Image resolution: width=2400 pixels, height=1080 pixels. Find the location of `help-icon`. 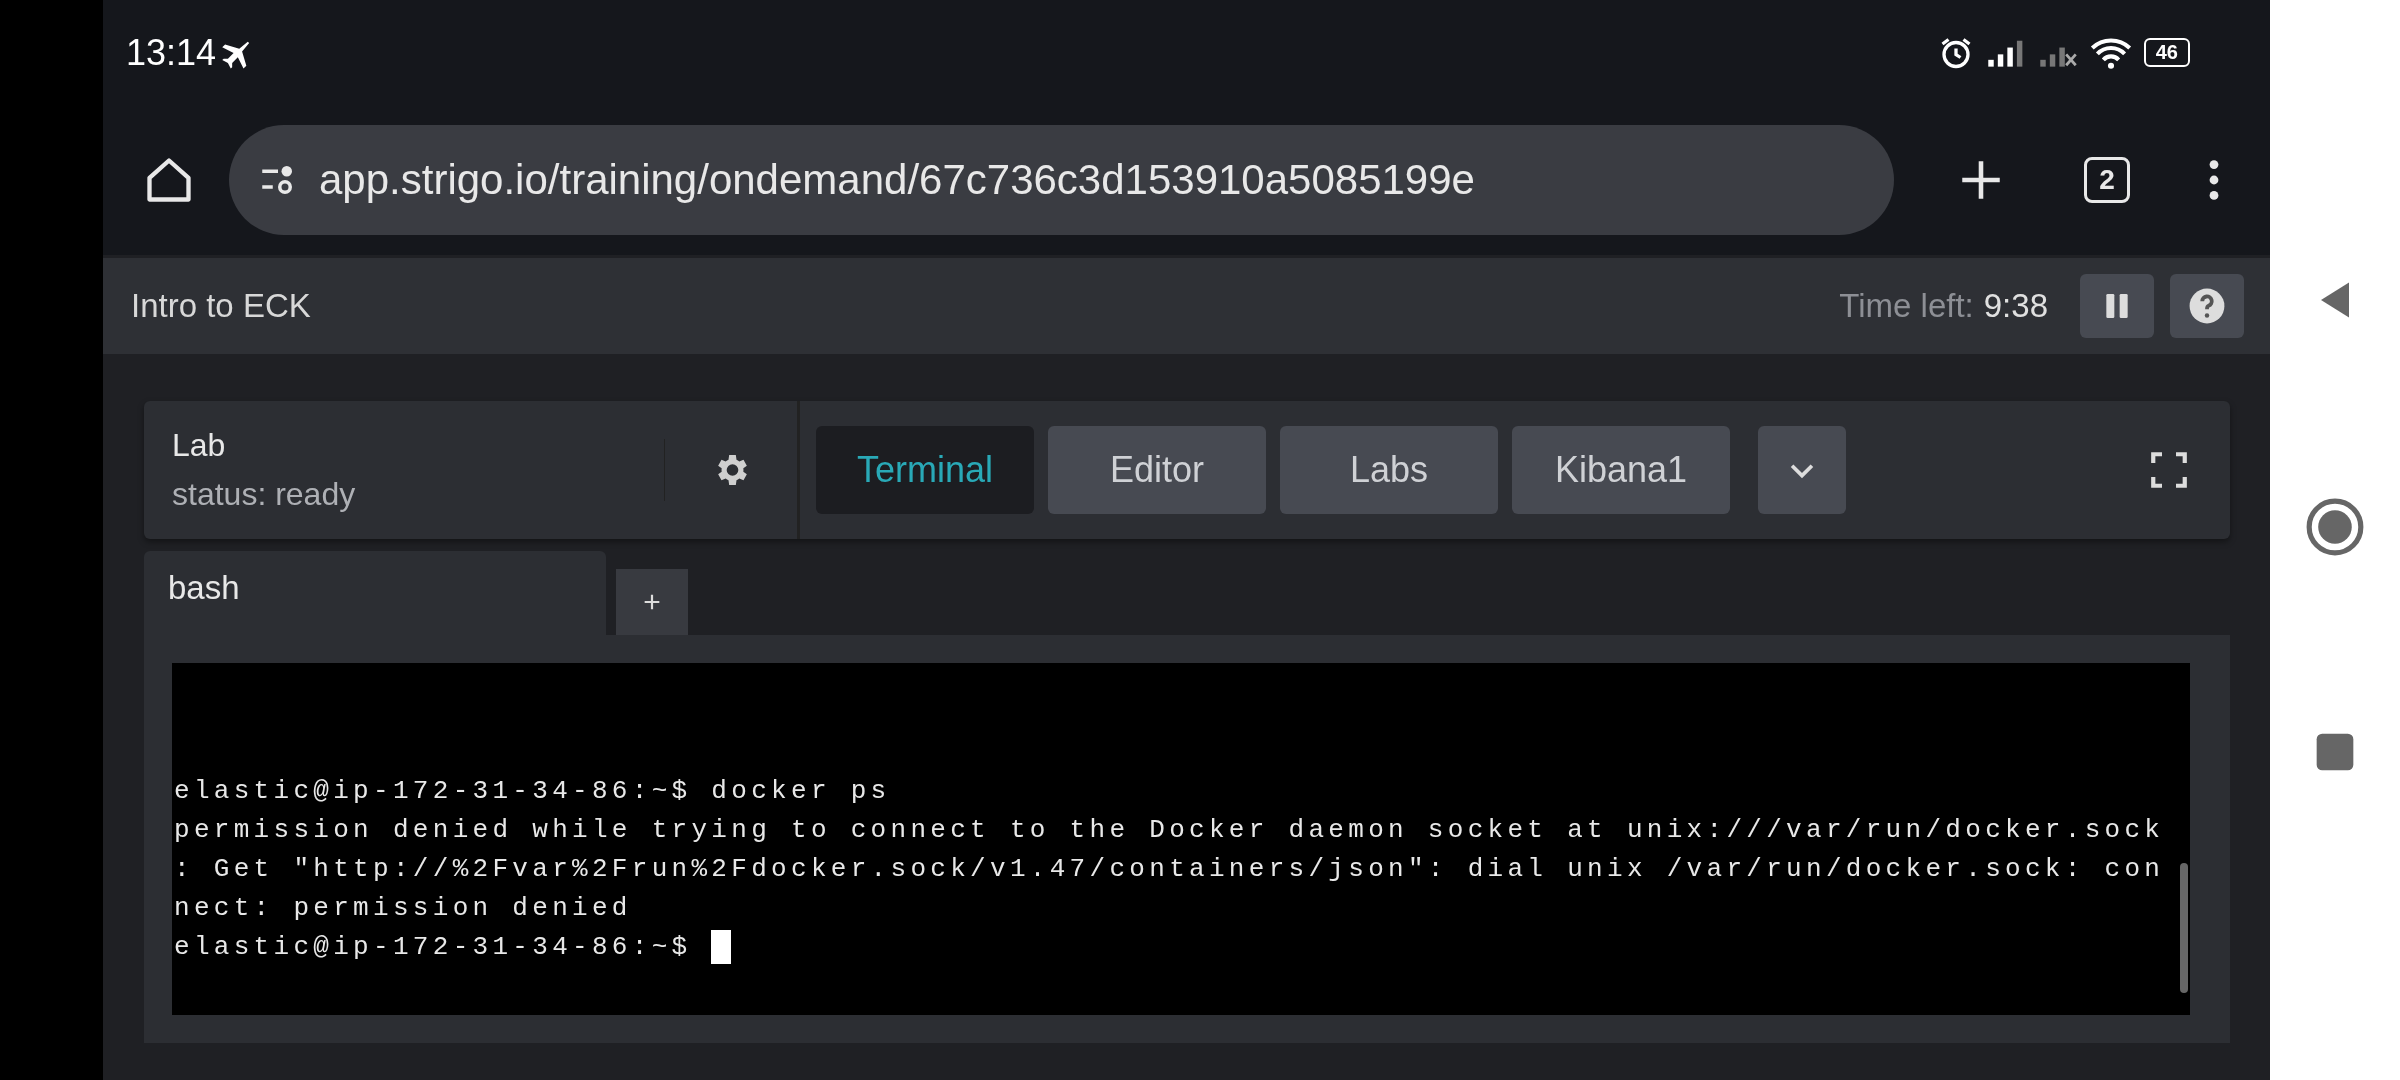

help-icon is located at coordinates (2207, 306).